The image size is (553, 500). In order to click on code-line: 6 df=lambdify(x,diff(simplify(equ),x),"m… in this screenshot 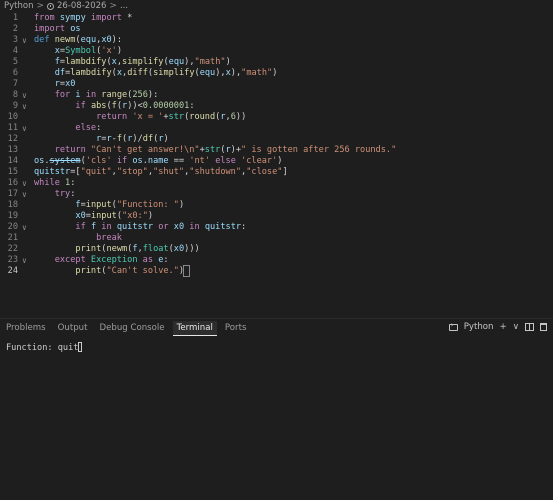, I will do `click(276, 73)`.